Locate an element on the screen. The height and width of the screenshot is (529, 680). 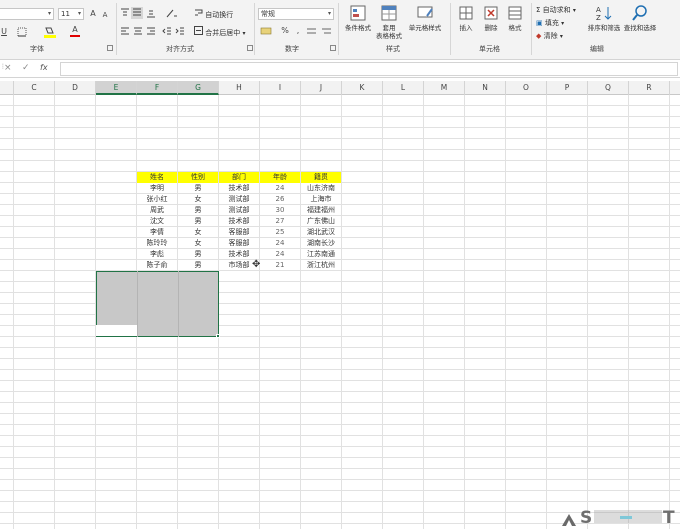
table-cell: 26 is located at coordinates (280, 199).